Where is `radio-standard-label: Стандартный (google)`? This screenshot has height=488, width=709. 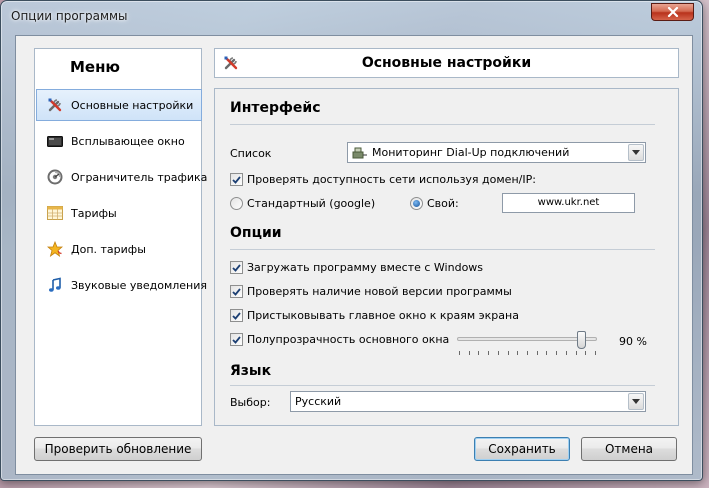
radio-standard-label: Стандартный (google) is located at coordinates (311, 203).